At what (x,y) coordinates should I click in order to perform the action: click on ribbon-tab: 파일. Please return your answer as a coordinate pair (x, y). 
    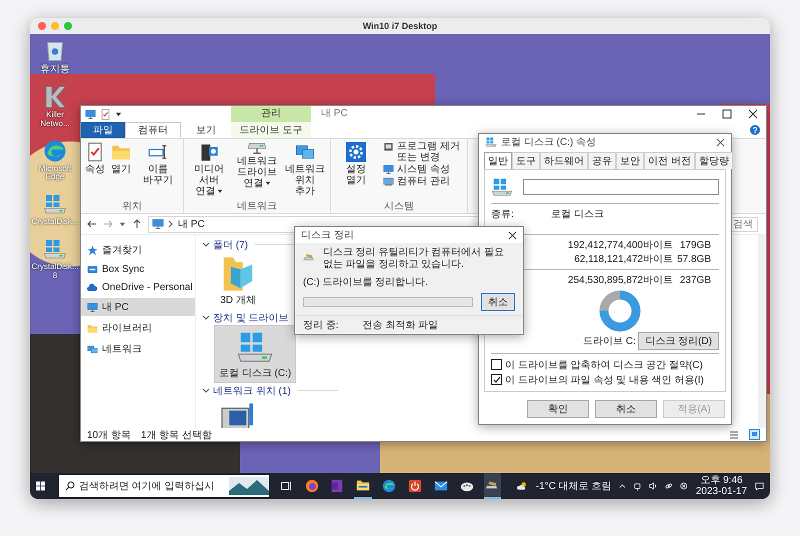
    Looking at the image, I should click on (103, 130).